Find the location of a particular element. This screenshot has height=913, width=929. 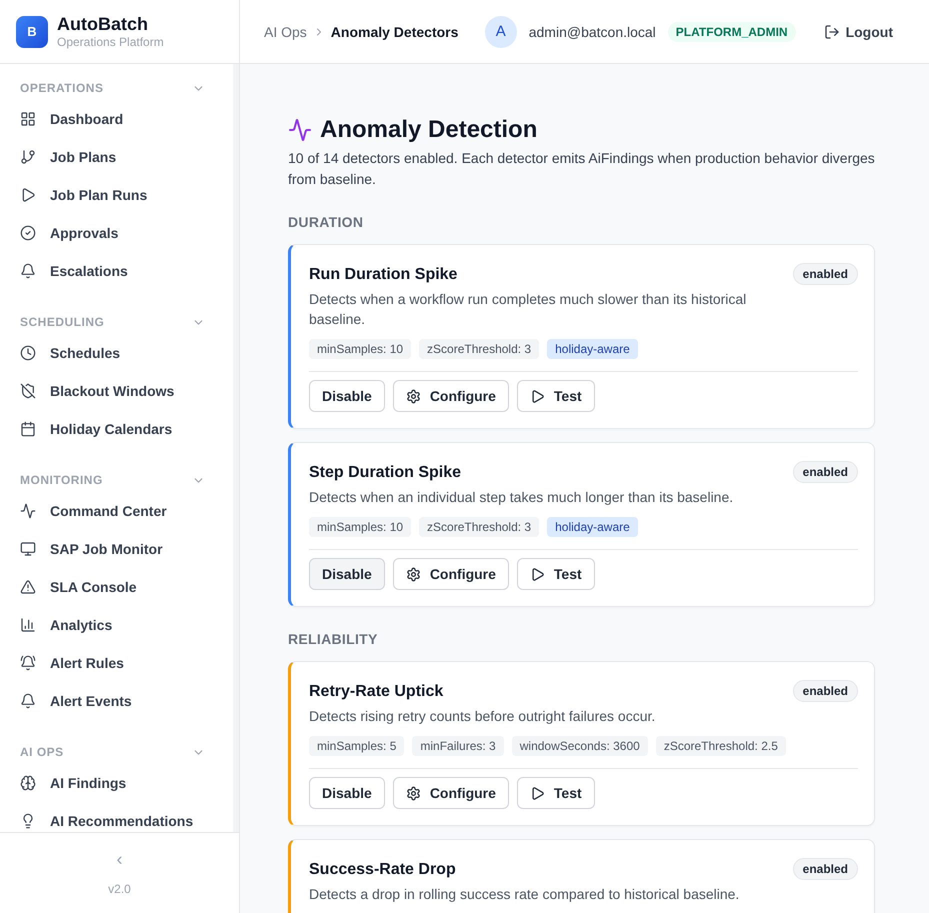

detector-name: Step Duration Spike is located at coordinates (385, 473).